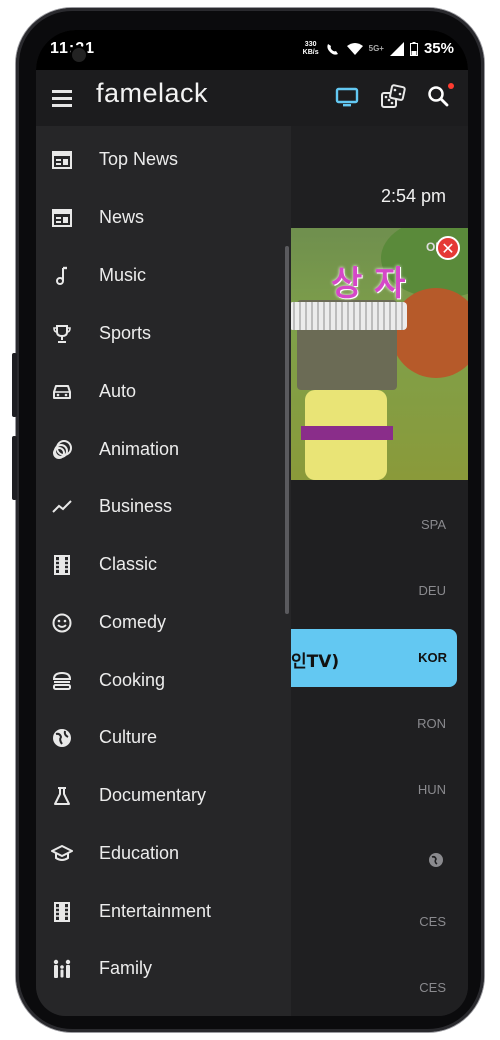 This screenshot has height=1040, width=500. What do you see at coordinates (62, 681) in the screenshot?
I see `burger-icon` at bounding box center [62, 681].